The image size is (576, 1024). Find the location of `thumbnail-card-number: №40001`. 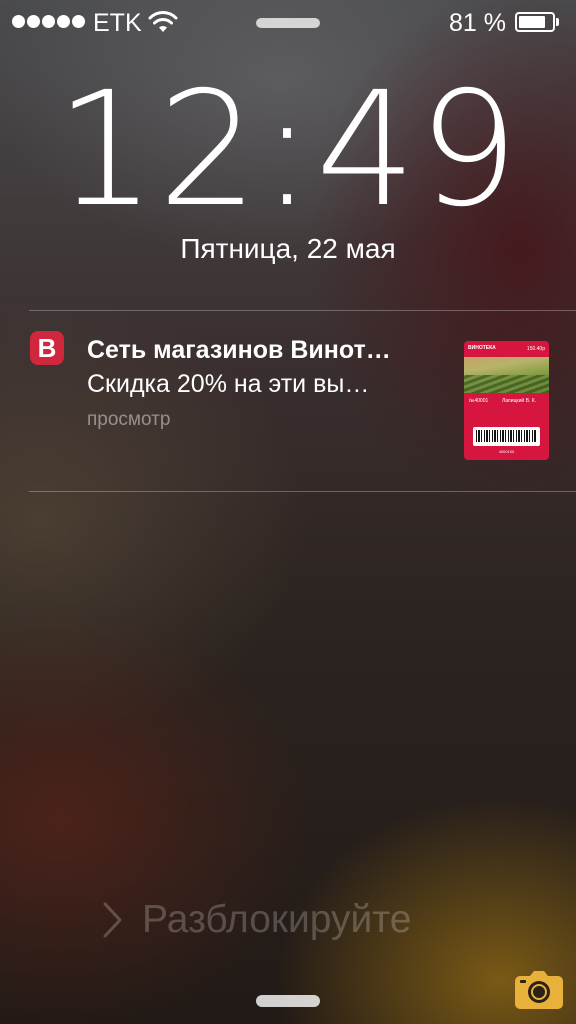

thumbnail-card-number: №40001 is located at coordinates (479, 401).